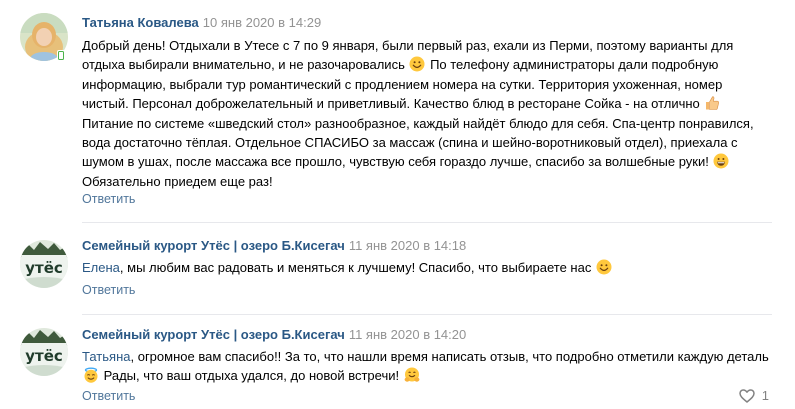 This screenshot has height=409, width=795. Describe the element at coordinates (713, 103) in the screenshot. I see `thumbs-up-emoji` at that location.